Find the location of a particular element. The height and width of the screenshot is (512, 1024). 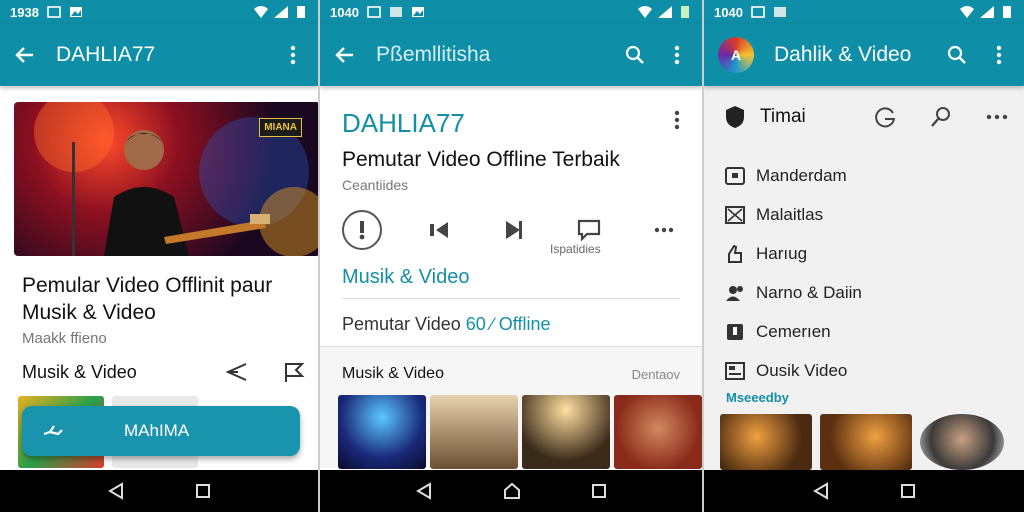

app-bar: A Dahlik & Video is located at coordinates (864, 55).